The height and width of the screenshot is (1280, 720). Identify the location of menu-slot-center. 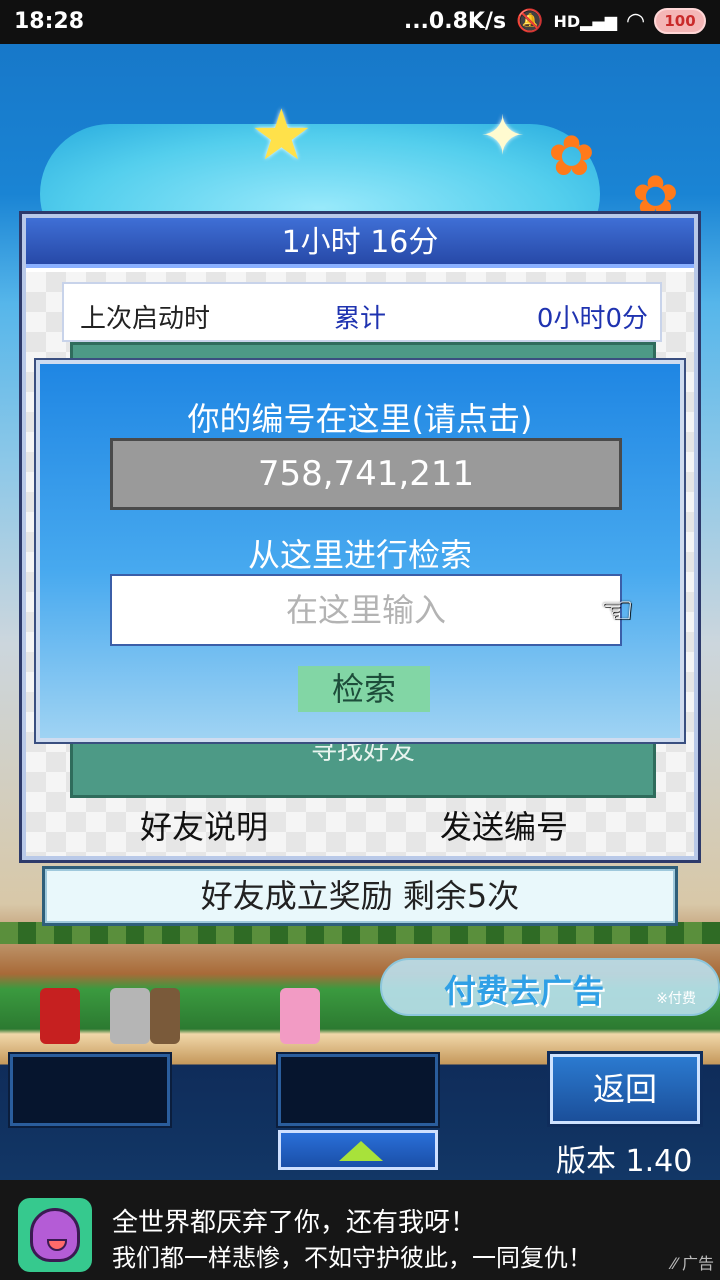
(358, 1090).